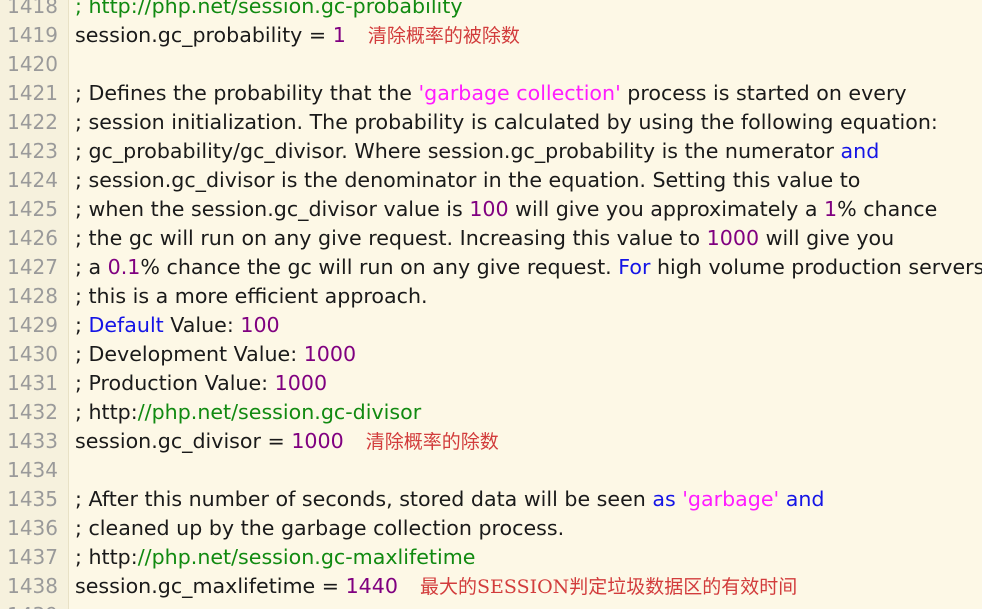 This screenshot has width=982, height=609. What do you see at coordinates (609, 587) in the screenshot?
I see `chinese-annotation: 最大的SESSION判定垃圾数据区的有效时间` at bounding box center [609, 587].